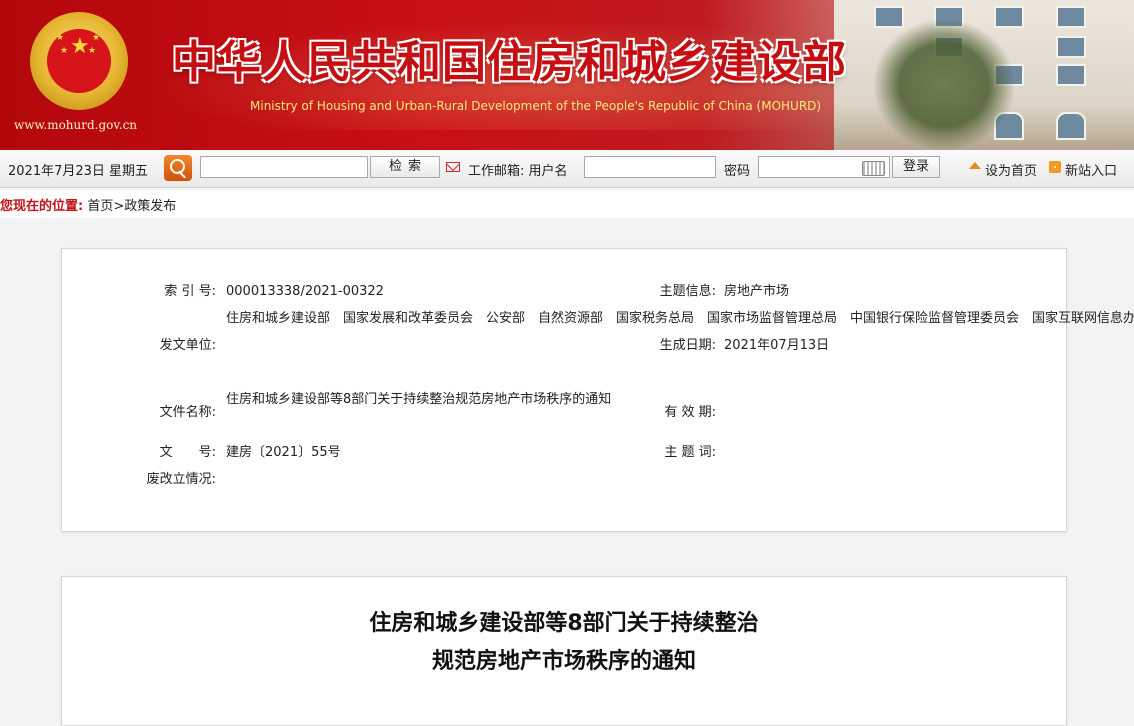 This screenshot has width=1134, height=726. What do you see at coordinates (405, 167) in the screenshot?
I see `search-button: 检索` at bounding box center [405, 167].